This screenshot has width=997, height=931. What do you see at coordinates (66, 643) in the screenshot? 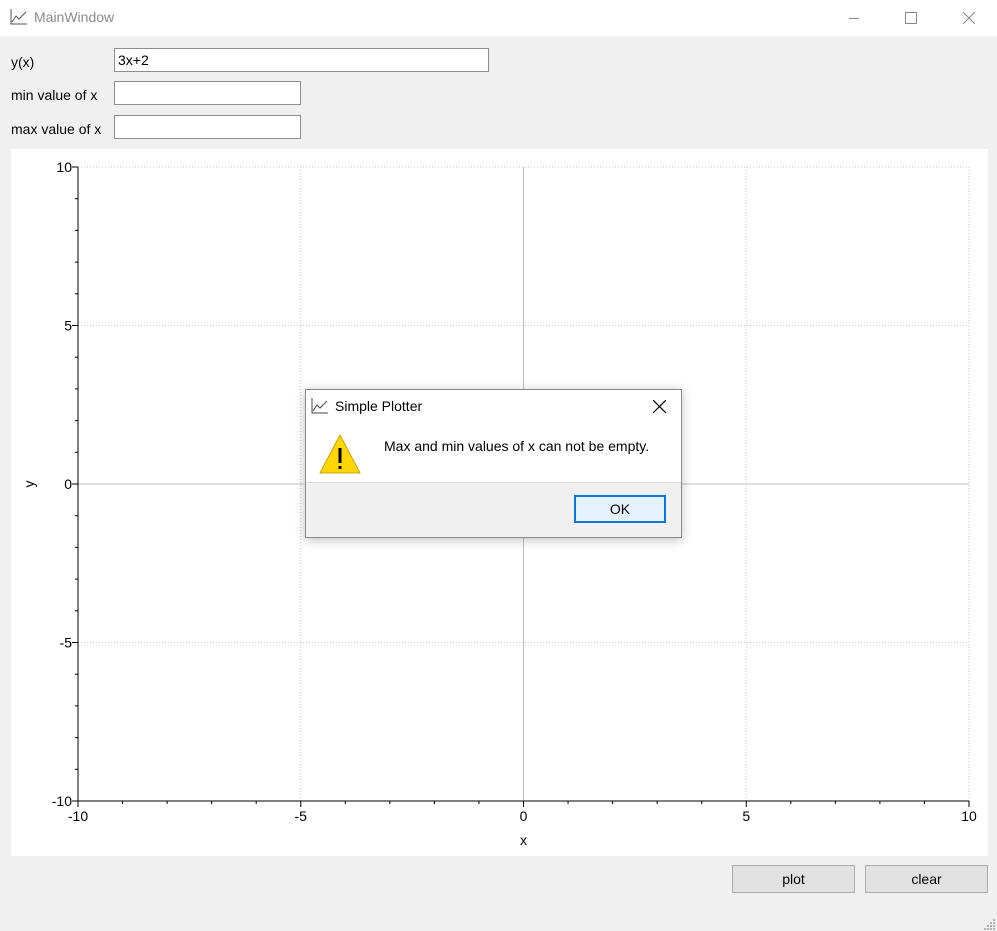
I see `y-tick-label: -5` at bounding box center [66, 643].